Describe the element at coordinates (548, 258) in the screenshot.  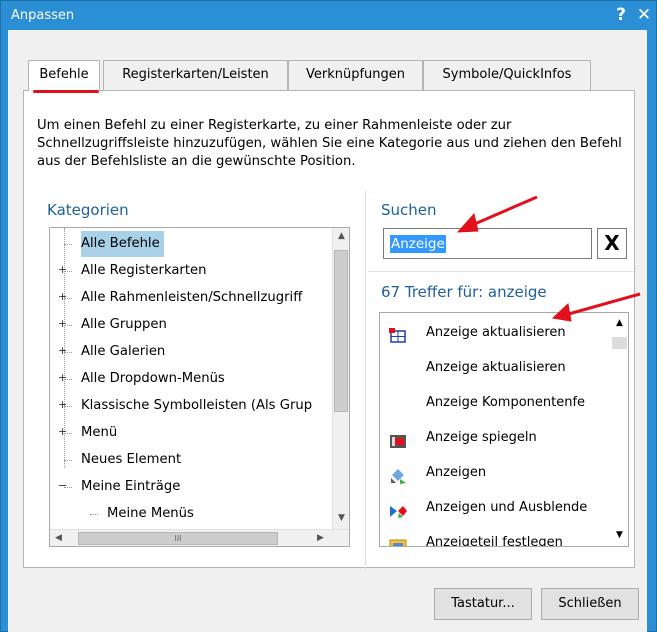
I see `annotation-arrows` at that location.